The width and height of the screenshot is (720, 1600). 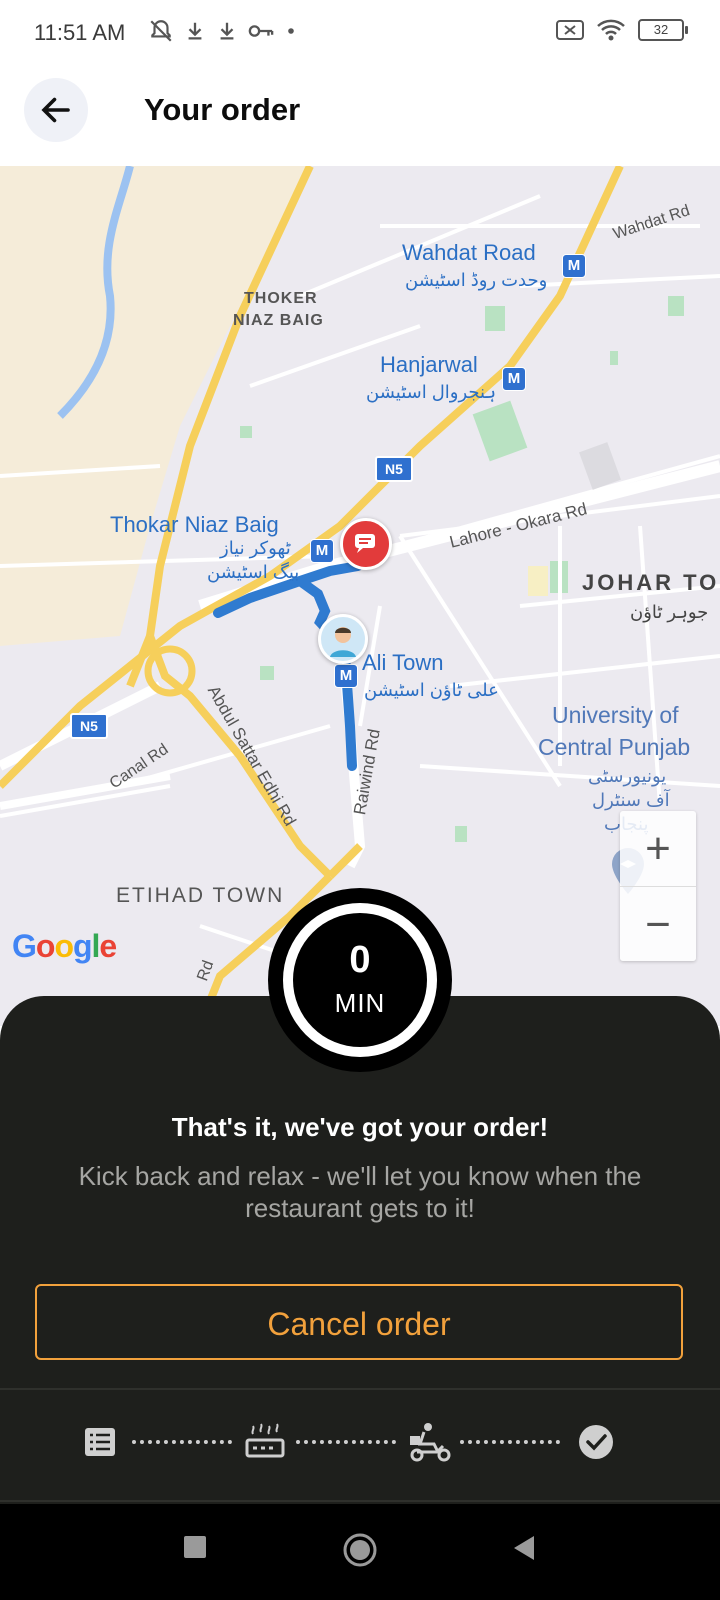 What do you see at coordinates (360, 960) in the screenshot?
I see `timer-value: 0` at bounding box center [360, 960].